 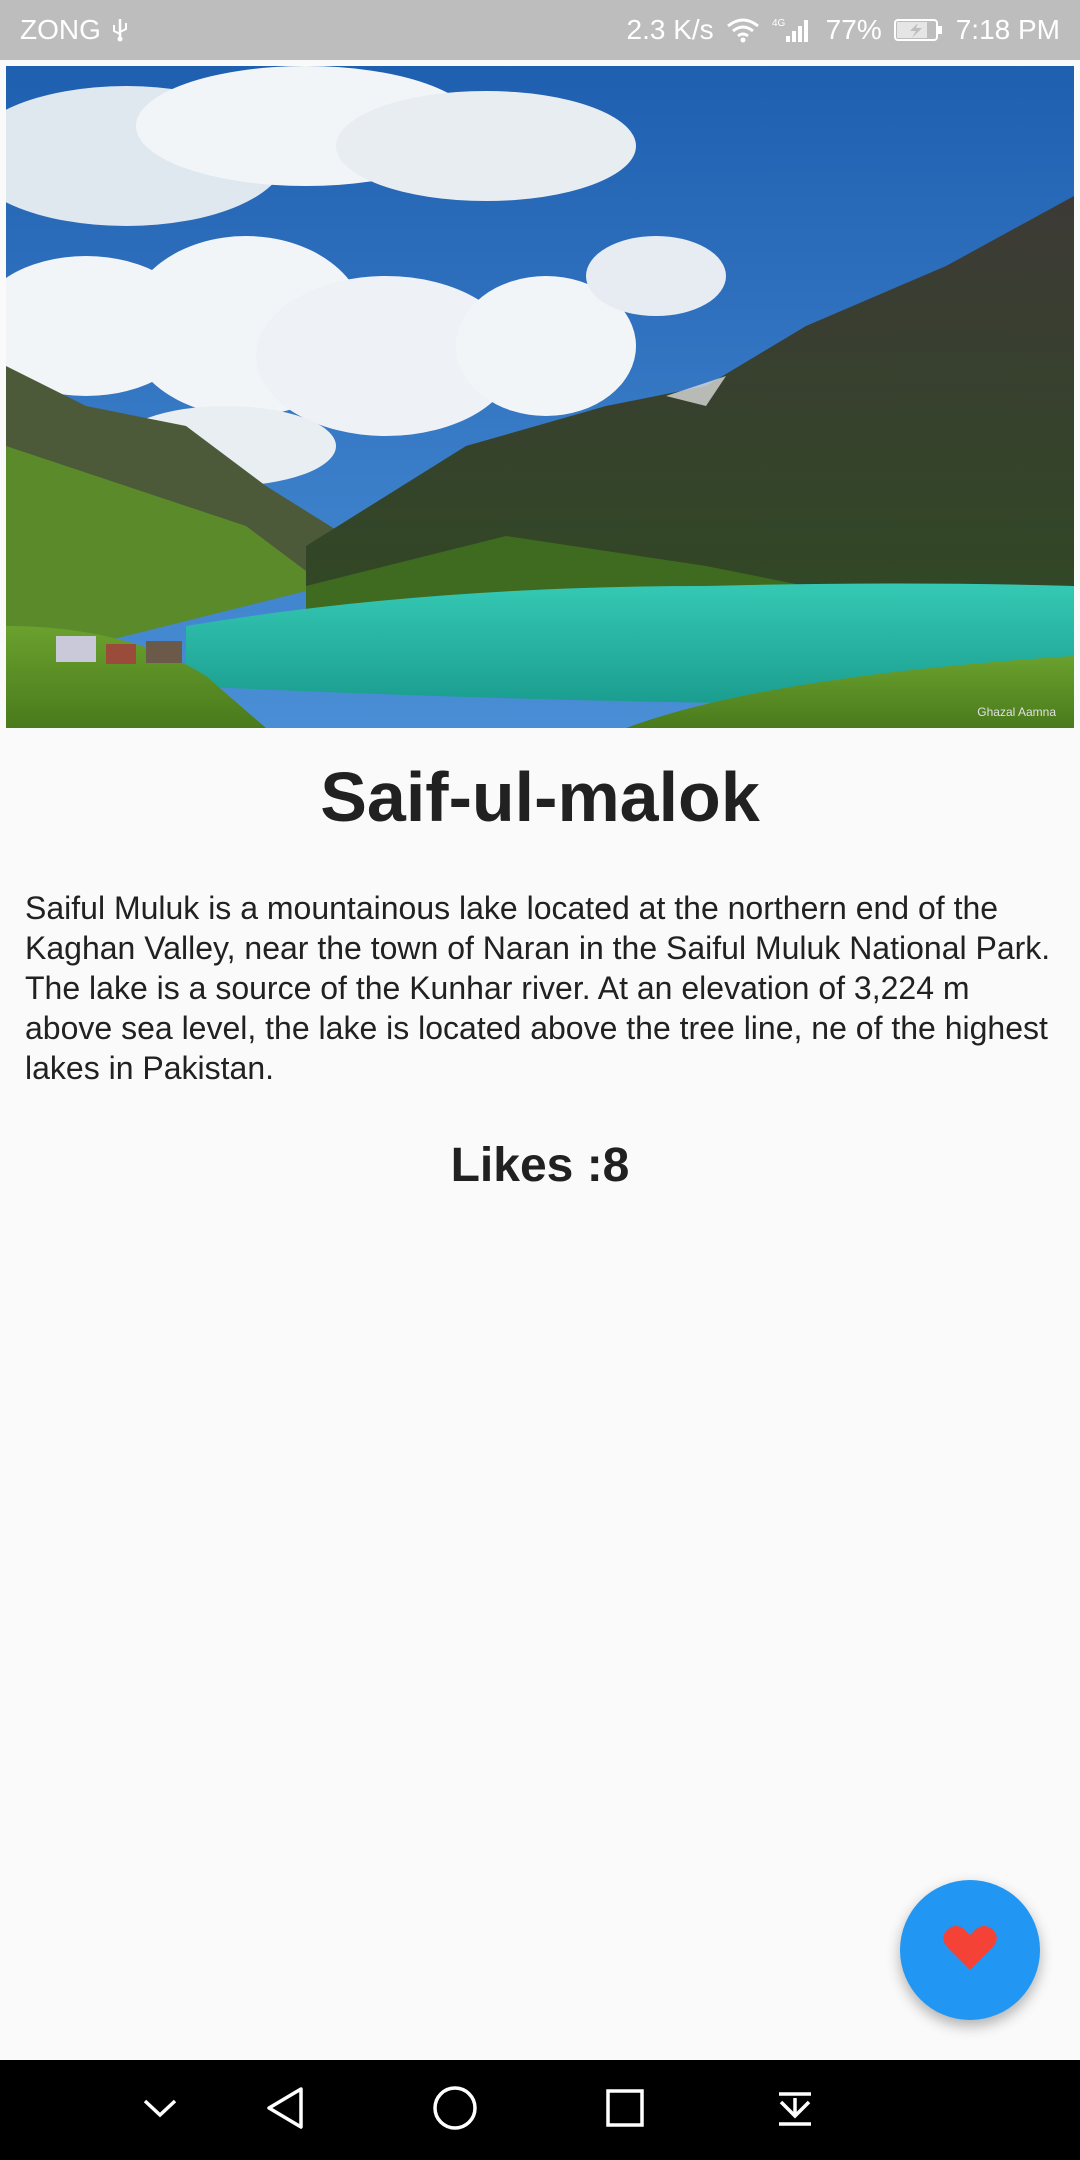 I want to click on notification-pull-button, so click(x=795, y=2110).